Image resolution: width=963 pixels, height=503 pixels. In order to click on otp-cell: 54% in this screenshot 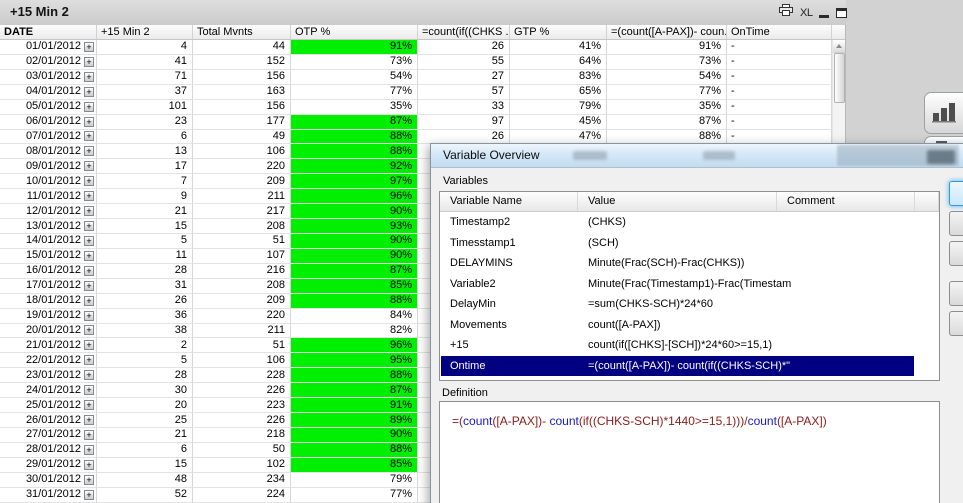, I will do `click(354, 77)`.